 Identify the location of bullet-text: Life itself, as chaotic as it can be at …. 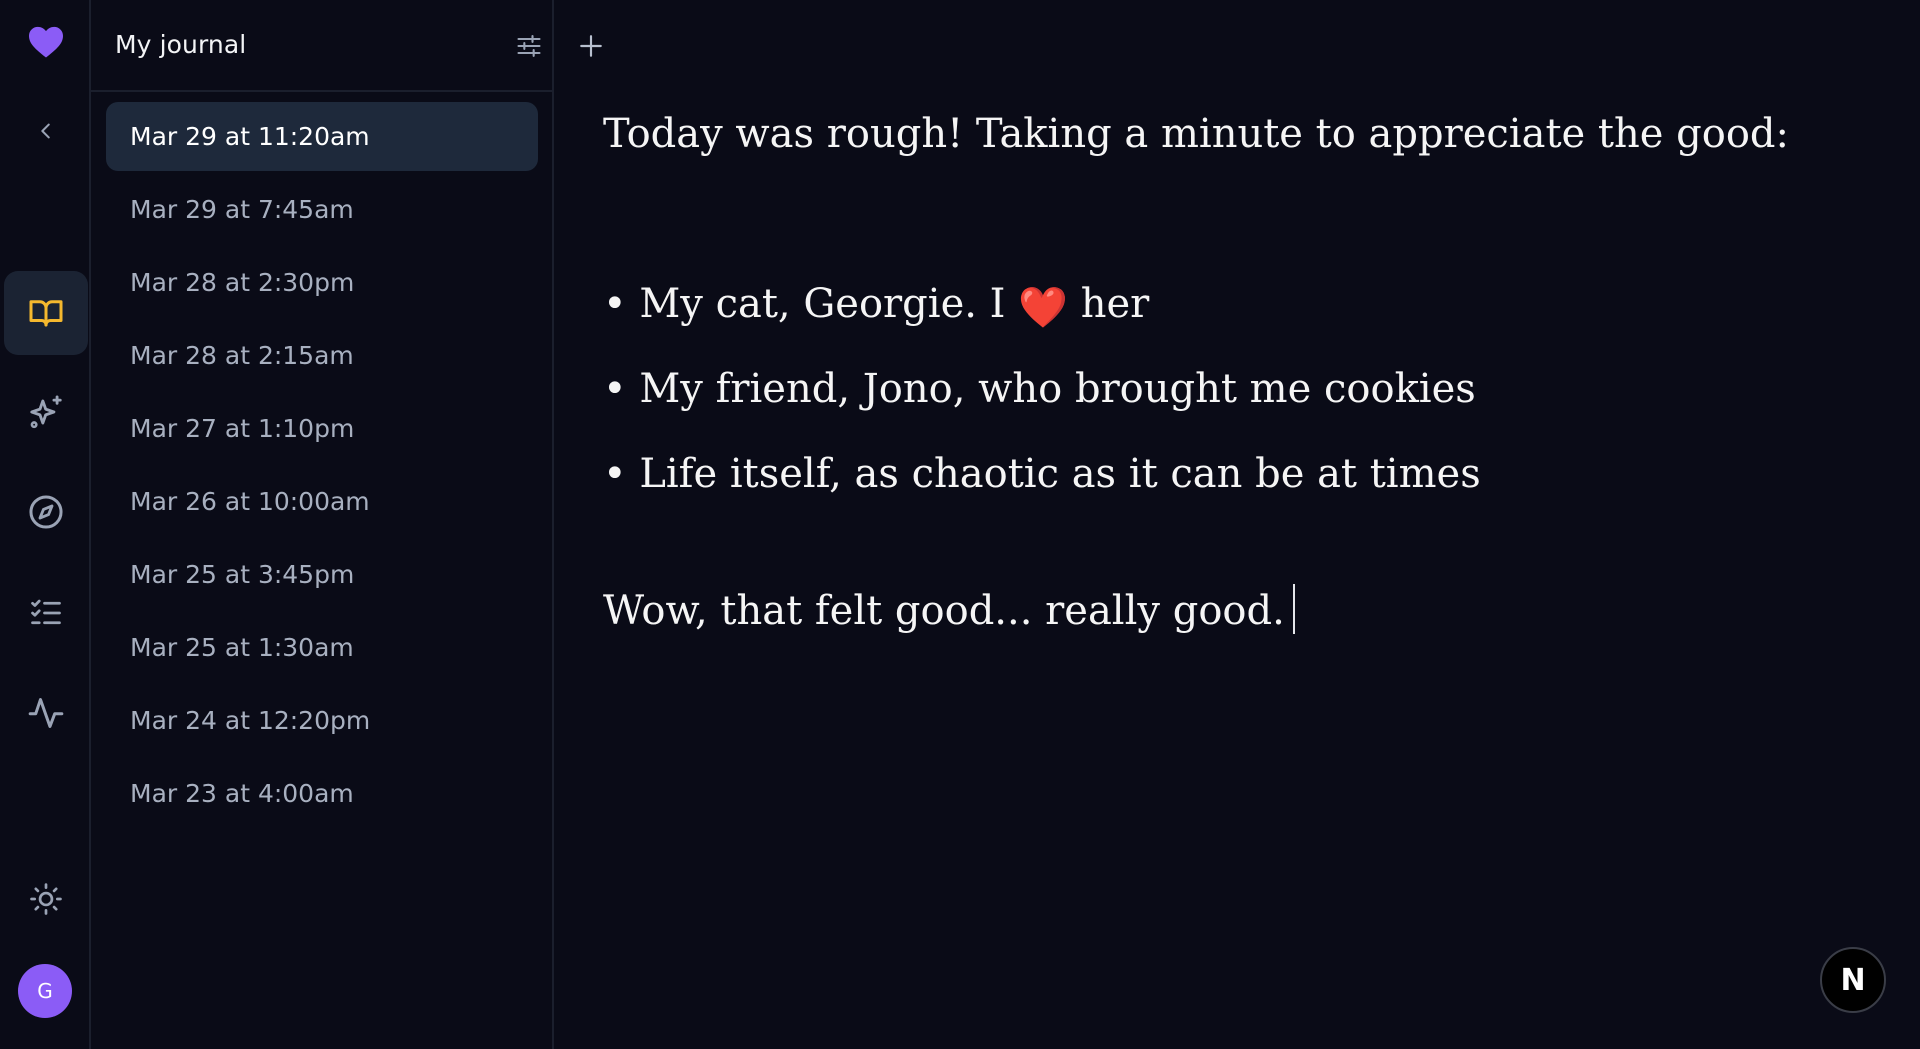
(1060, 474).